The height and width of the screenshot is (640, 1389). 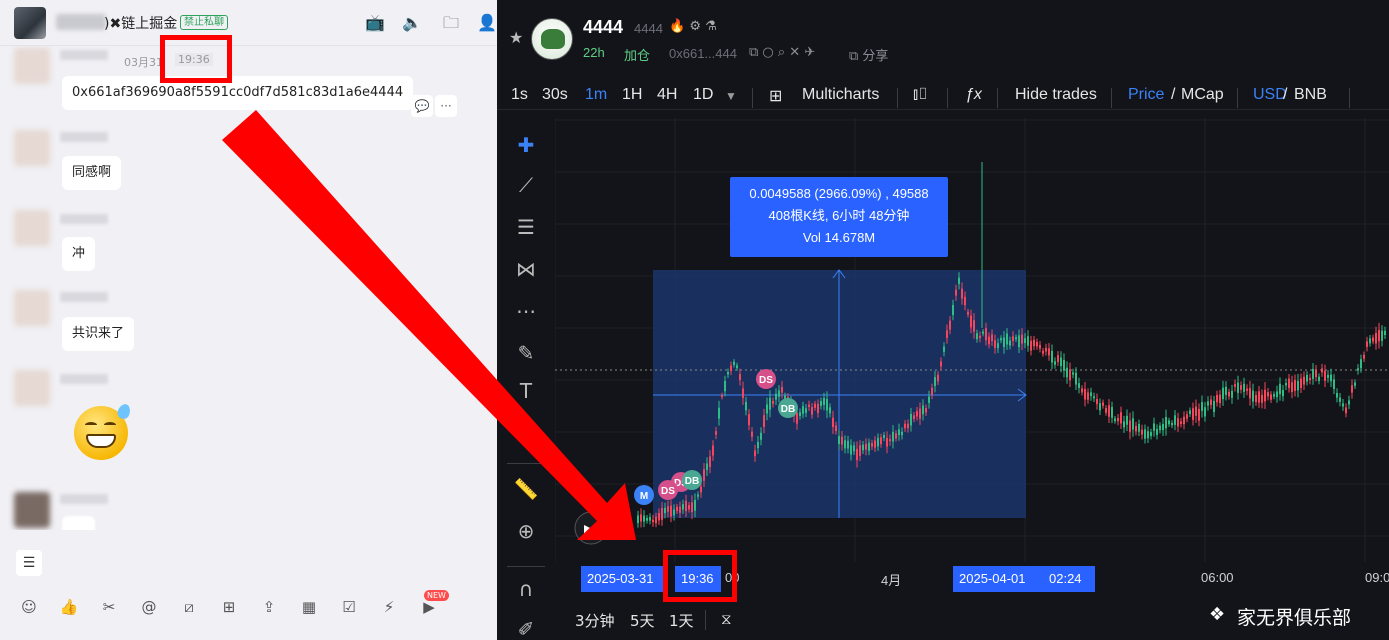 I want to click on scissors-icon: ✂, so click(x=109, y=607).